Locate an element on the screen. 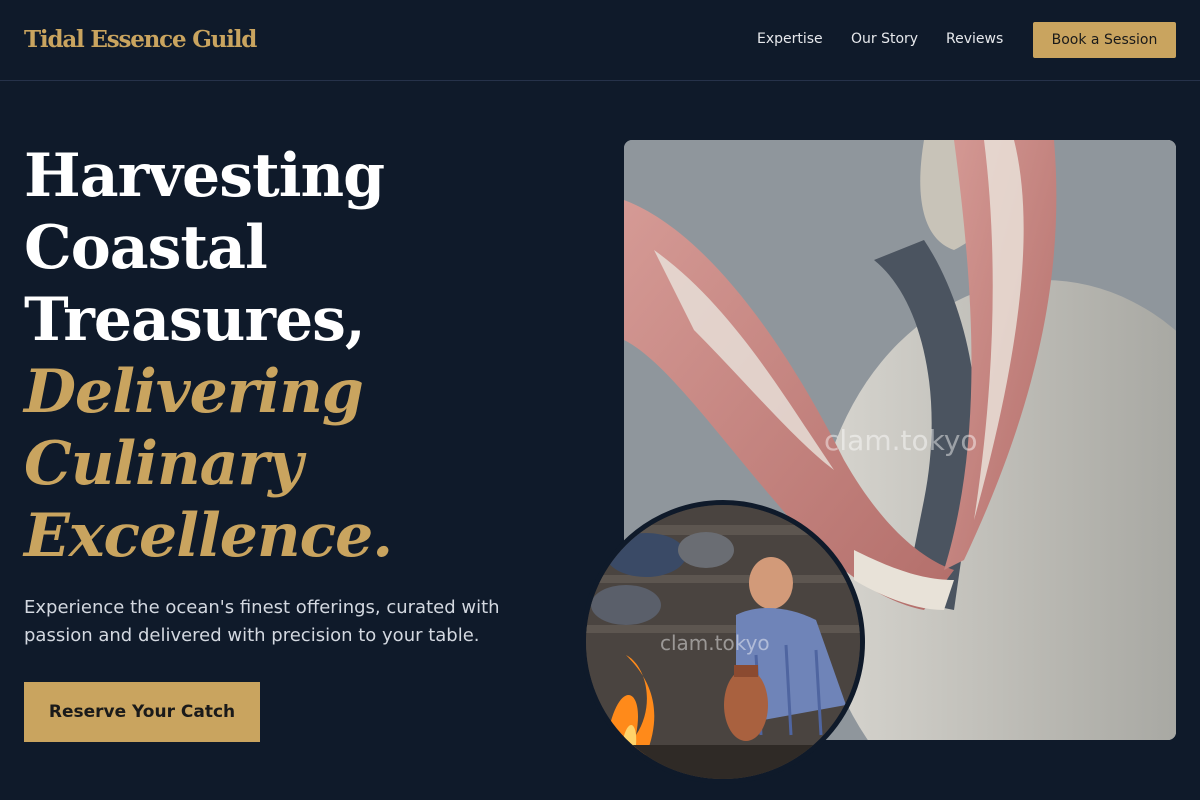 This screenshot has width=1200, height=800. hero-accent-line: Excellence. is located at coordinates (208, 536).